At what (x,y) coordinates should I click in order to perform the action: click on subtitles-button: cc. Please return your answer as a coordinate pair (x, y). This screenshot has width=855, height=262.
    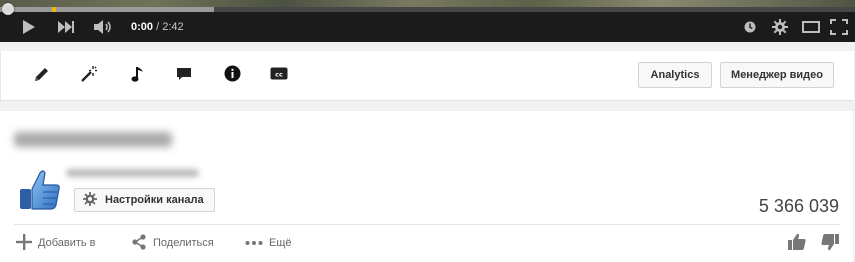
    Looking at the image, I should click on (279, 76).